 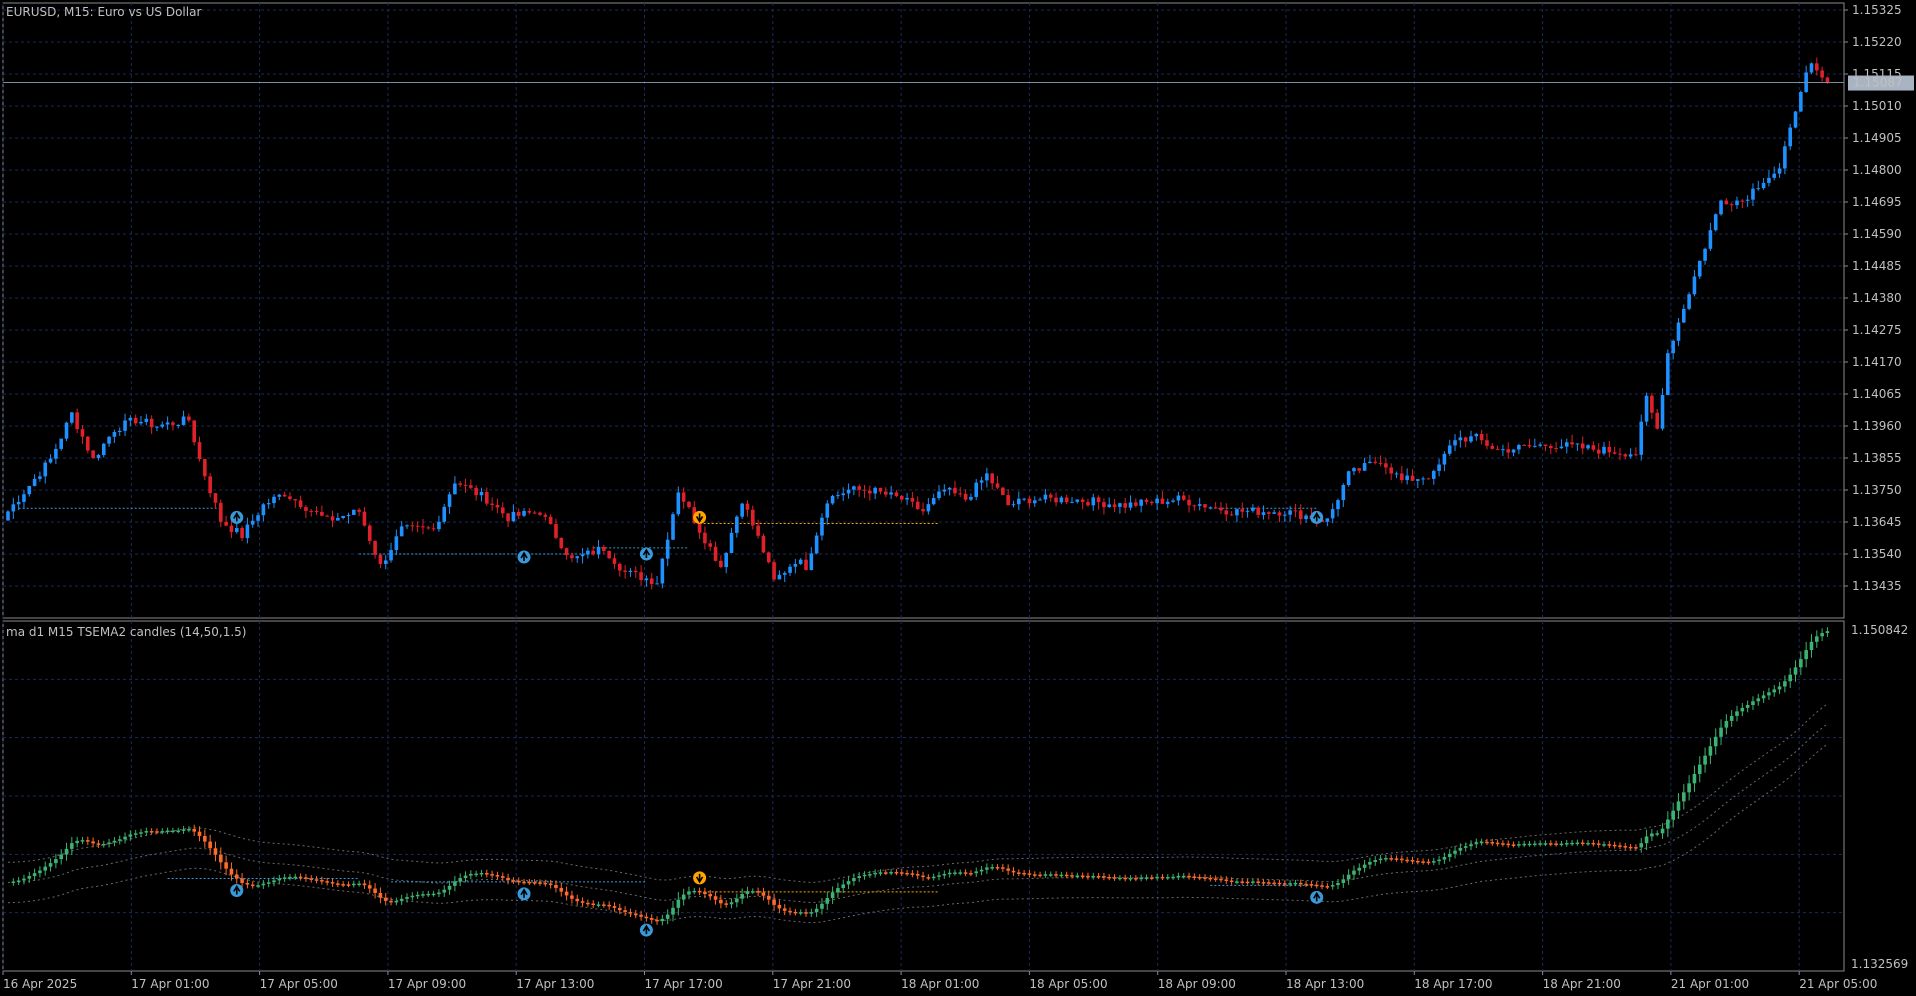 I want to click on price-tick-label: 1.13855, so click(x=1877, y=458).